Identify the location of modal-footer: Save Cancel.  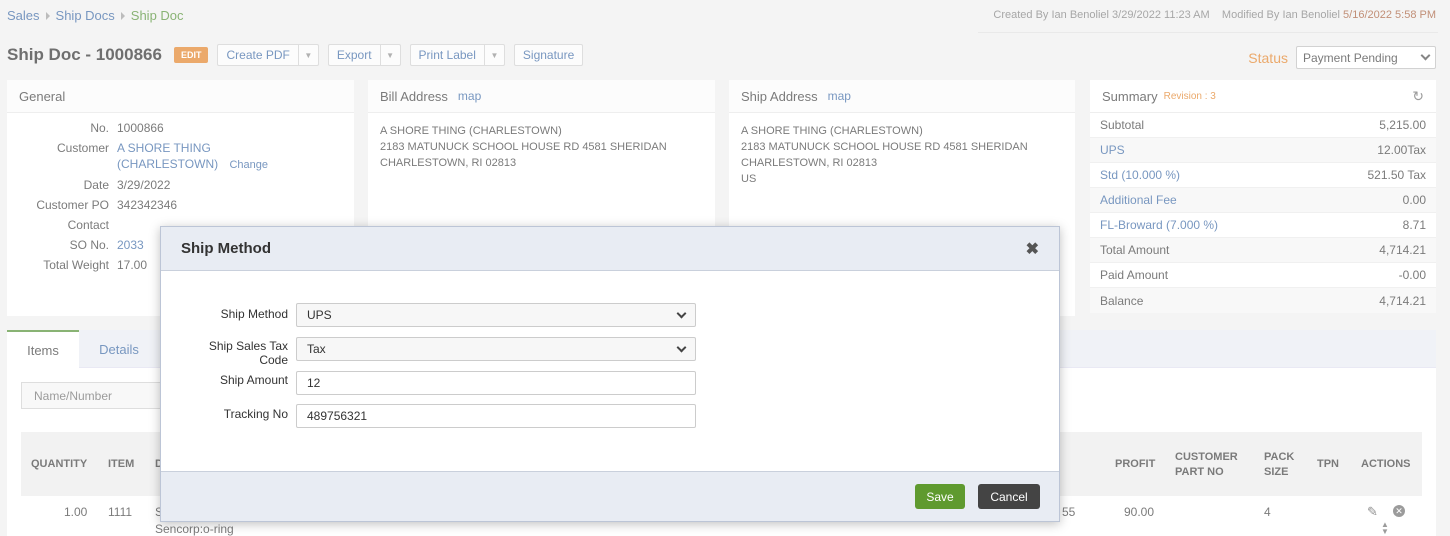
(610, 496).